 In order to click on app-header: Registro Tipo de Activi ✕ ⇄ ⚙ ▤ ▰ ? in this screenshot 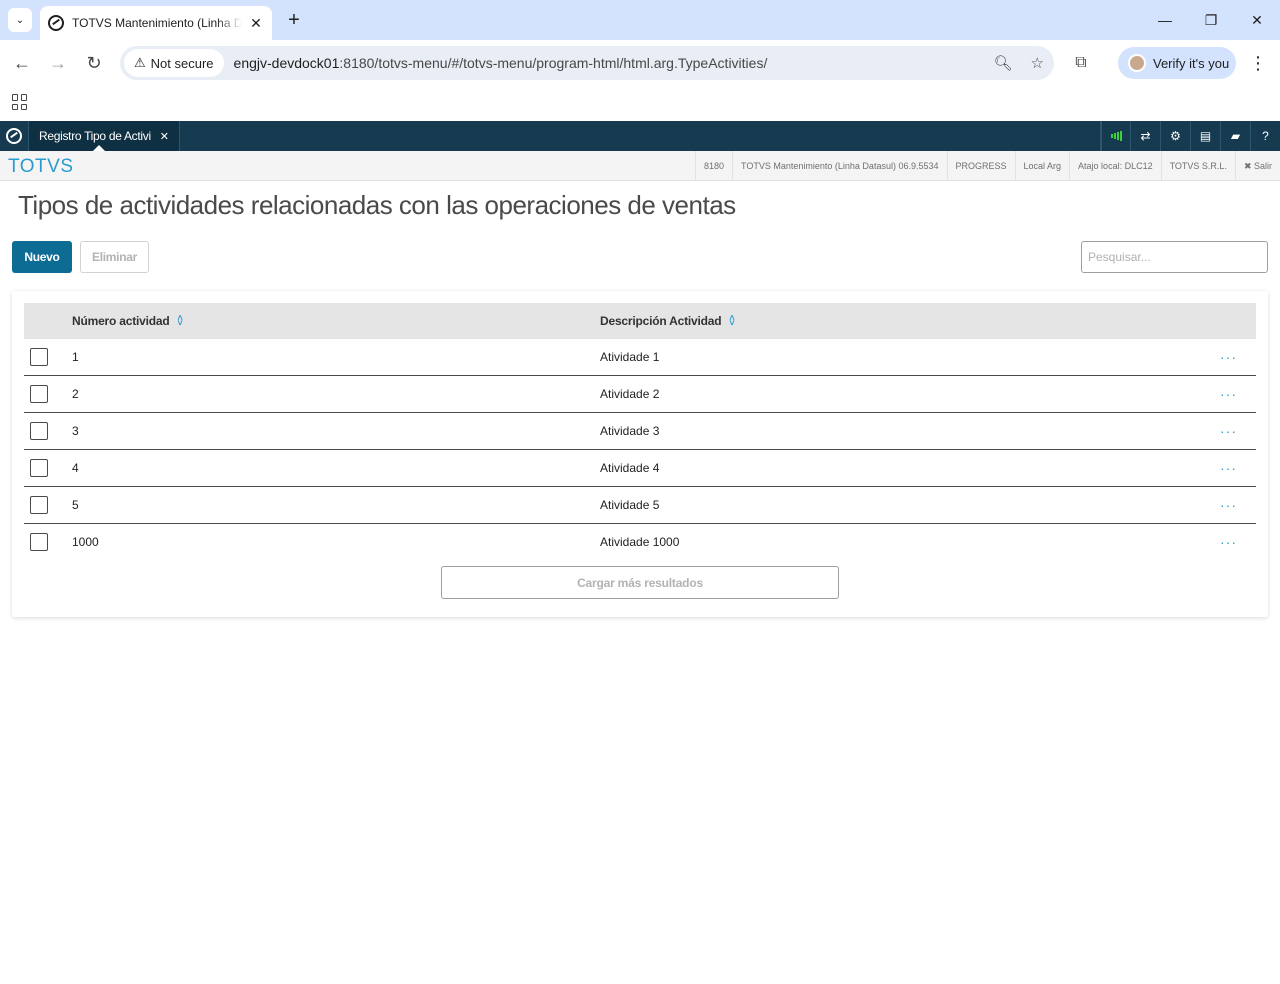, I will do `click(640, 136)`.